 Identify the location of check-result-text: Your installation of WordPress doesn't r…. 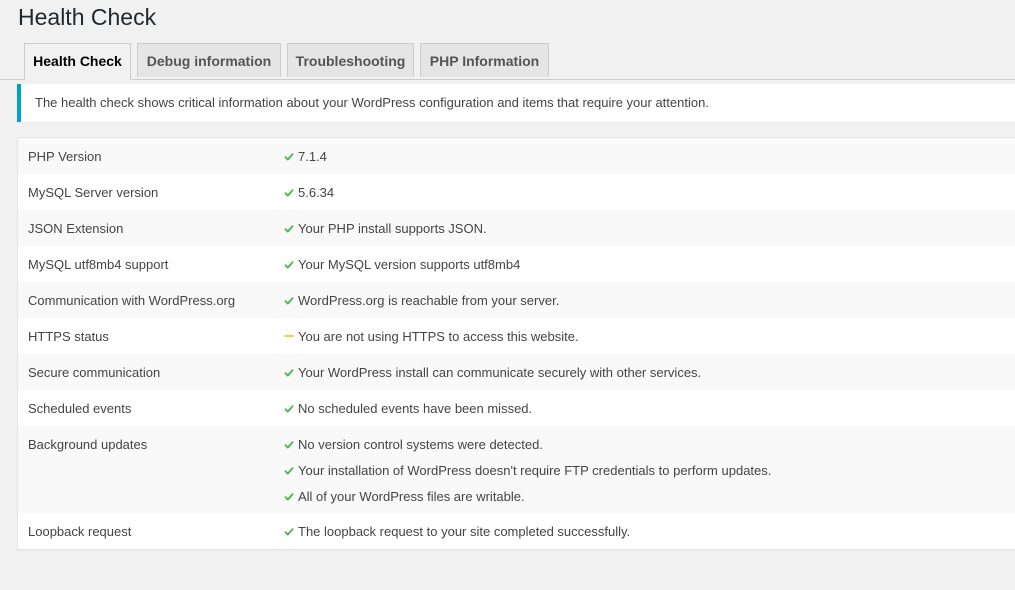
(535, 470).